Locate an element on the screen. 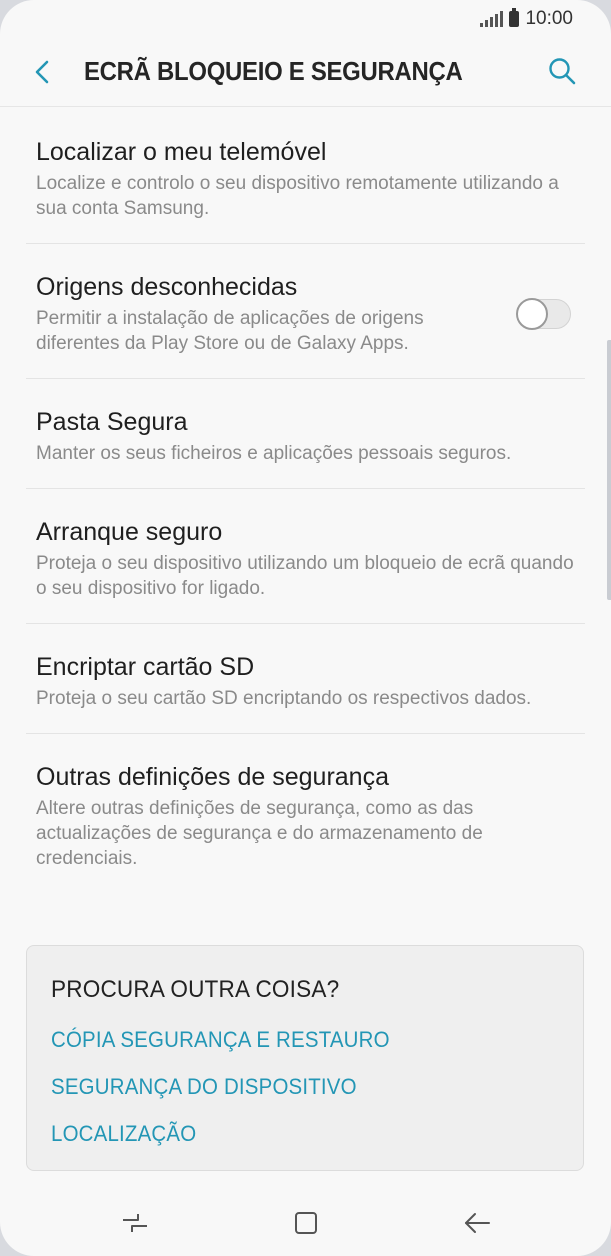 The height and width of the screenshot is (1256, 611). home-icon is located at coordinates (306, 1223).